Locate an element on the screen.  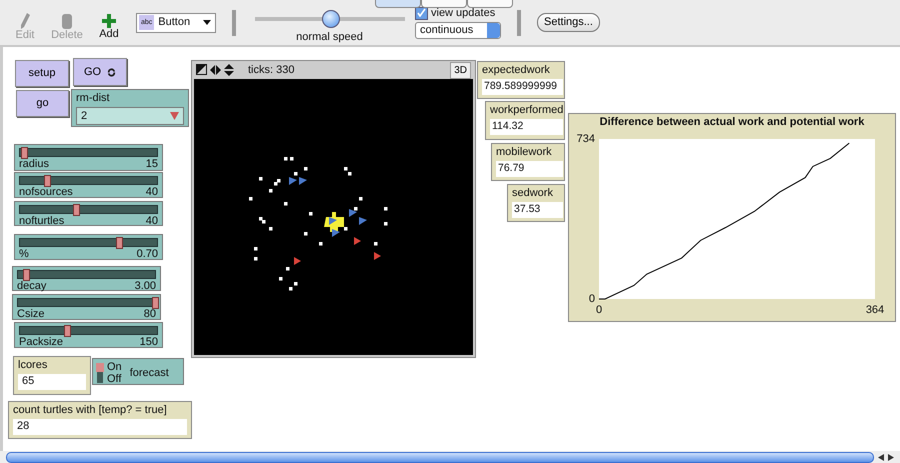
trash-icon is located at coordinates (67, 21).